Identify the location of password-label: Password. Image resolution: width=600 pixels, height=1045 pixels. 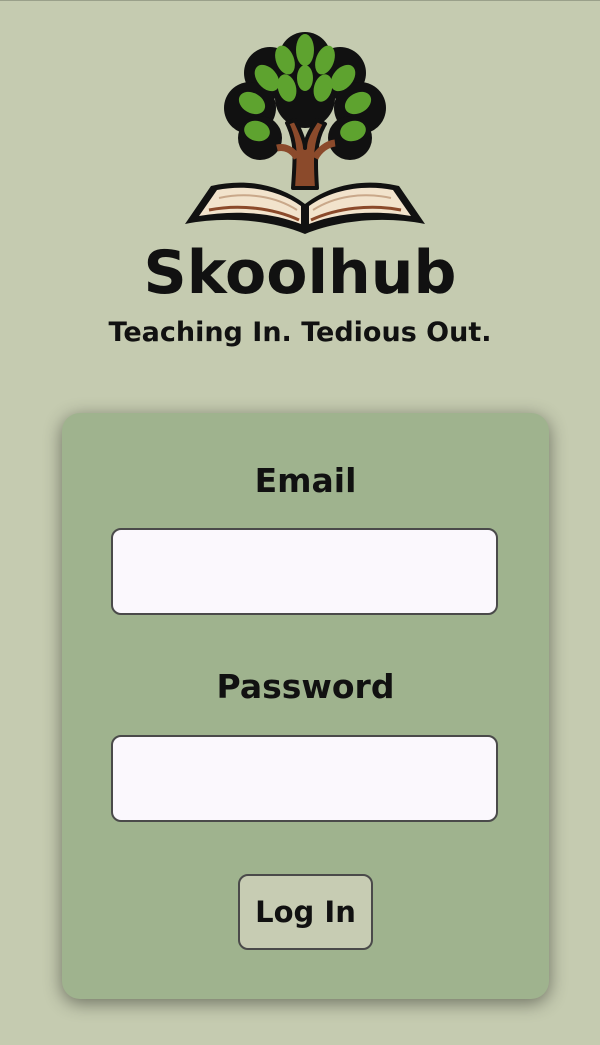
(305, 686).